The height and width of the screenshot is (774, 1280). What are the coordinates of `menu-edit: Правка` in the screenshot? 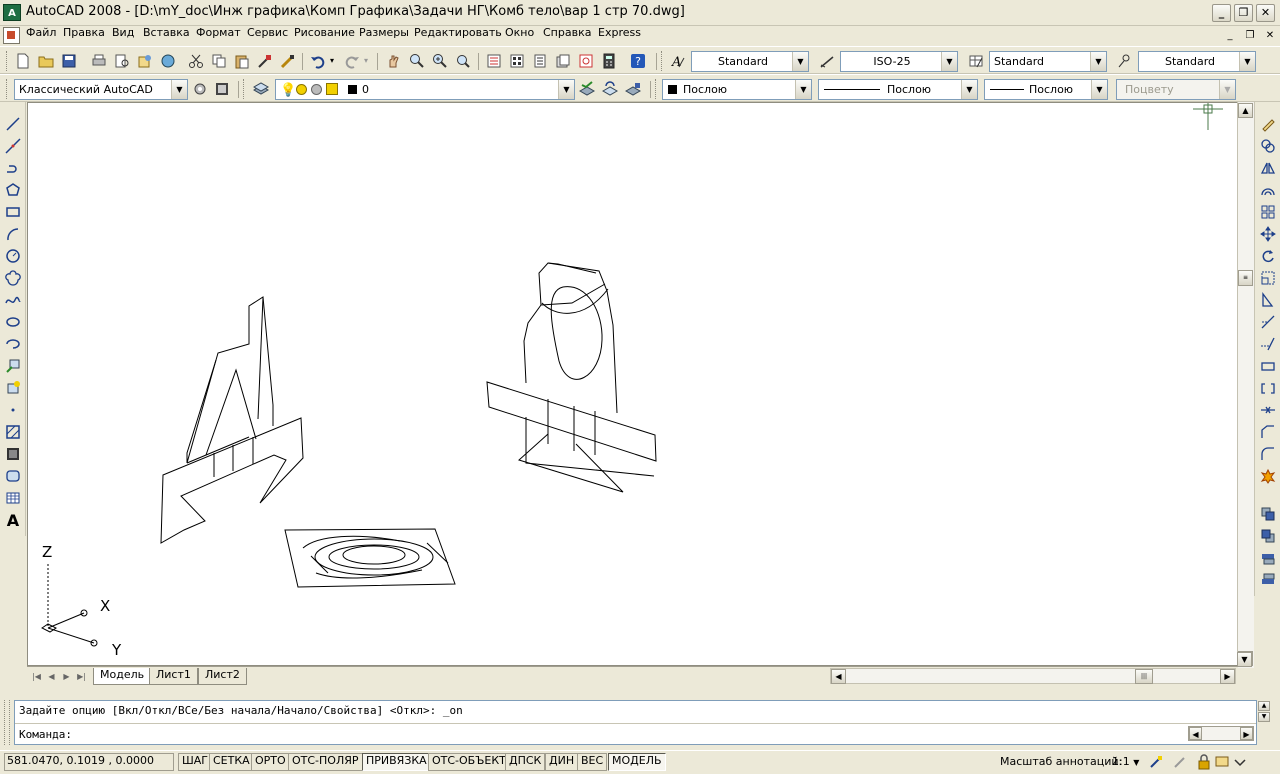 It's located at (84, 36).